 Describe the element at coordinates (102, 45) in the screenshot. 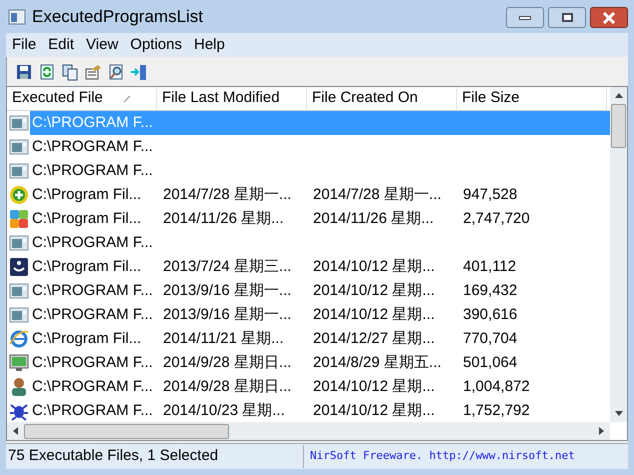

I see `menu-item: View` at that location.